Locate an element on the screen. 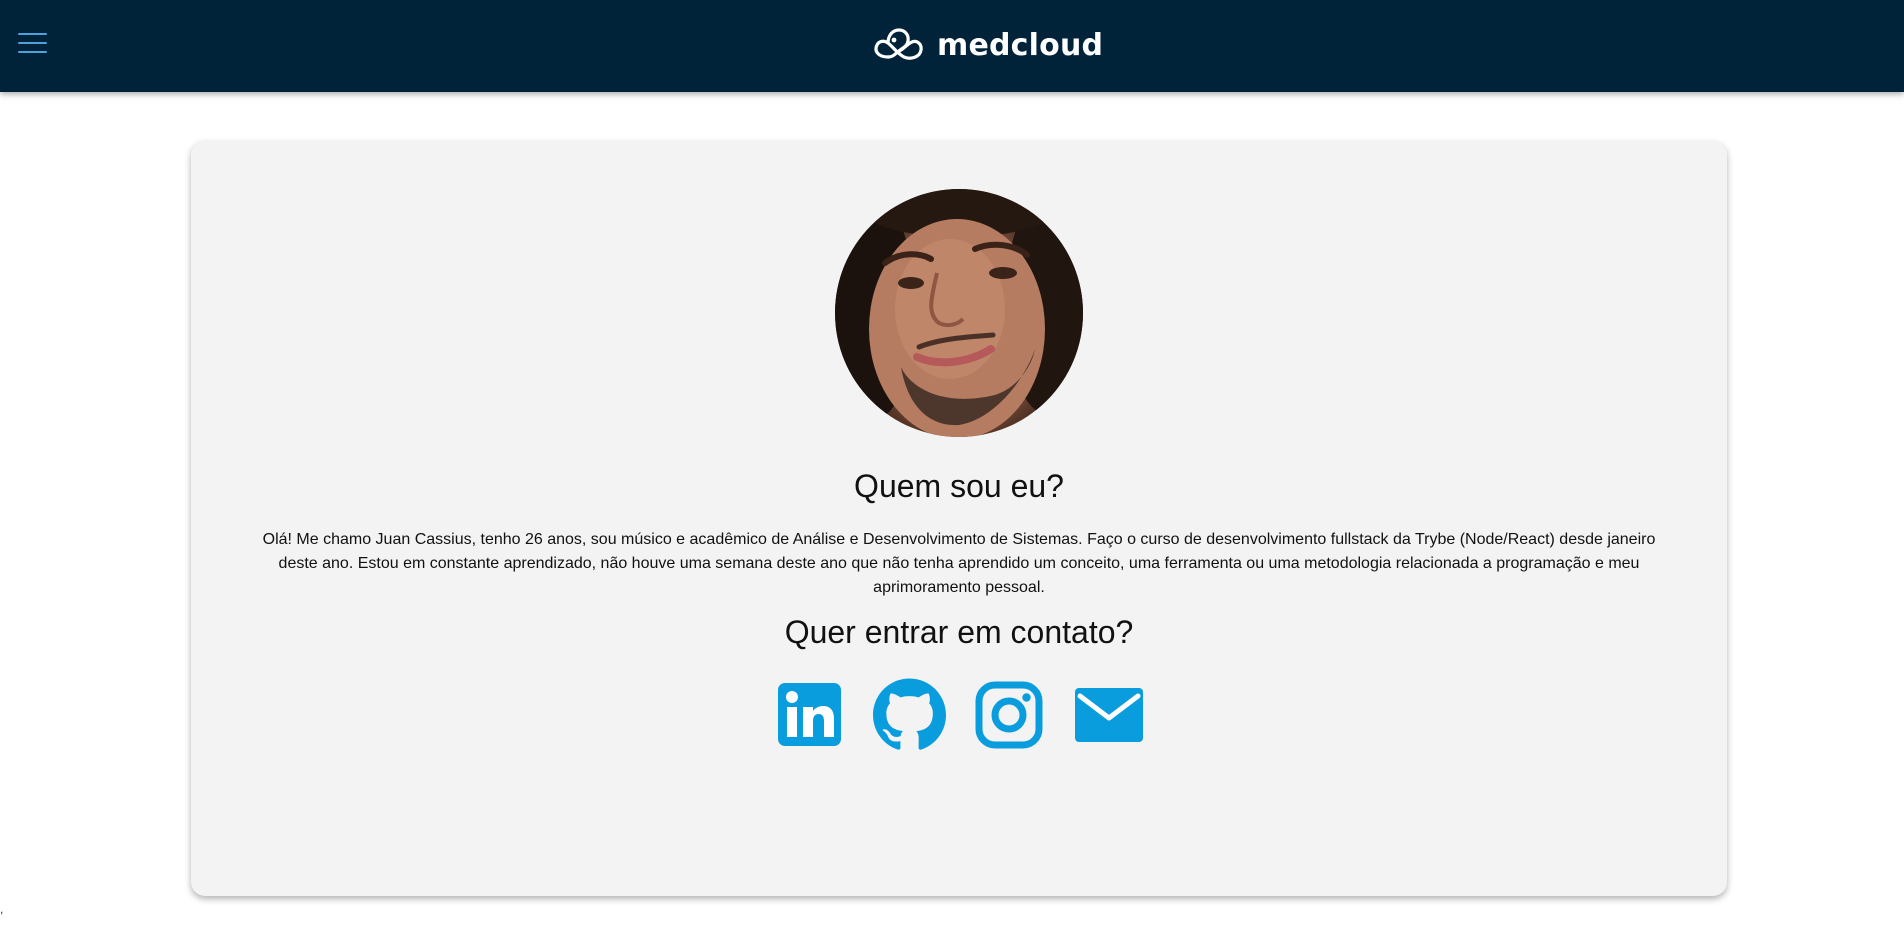 The image size is (1904, 934). brand-logo: medcloud is located at coordinates (987, 46).